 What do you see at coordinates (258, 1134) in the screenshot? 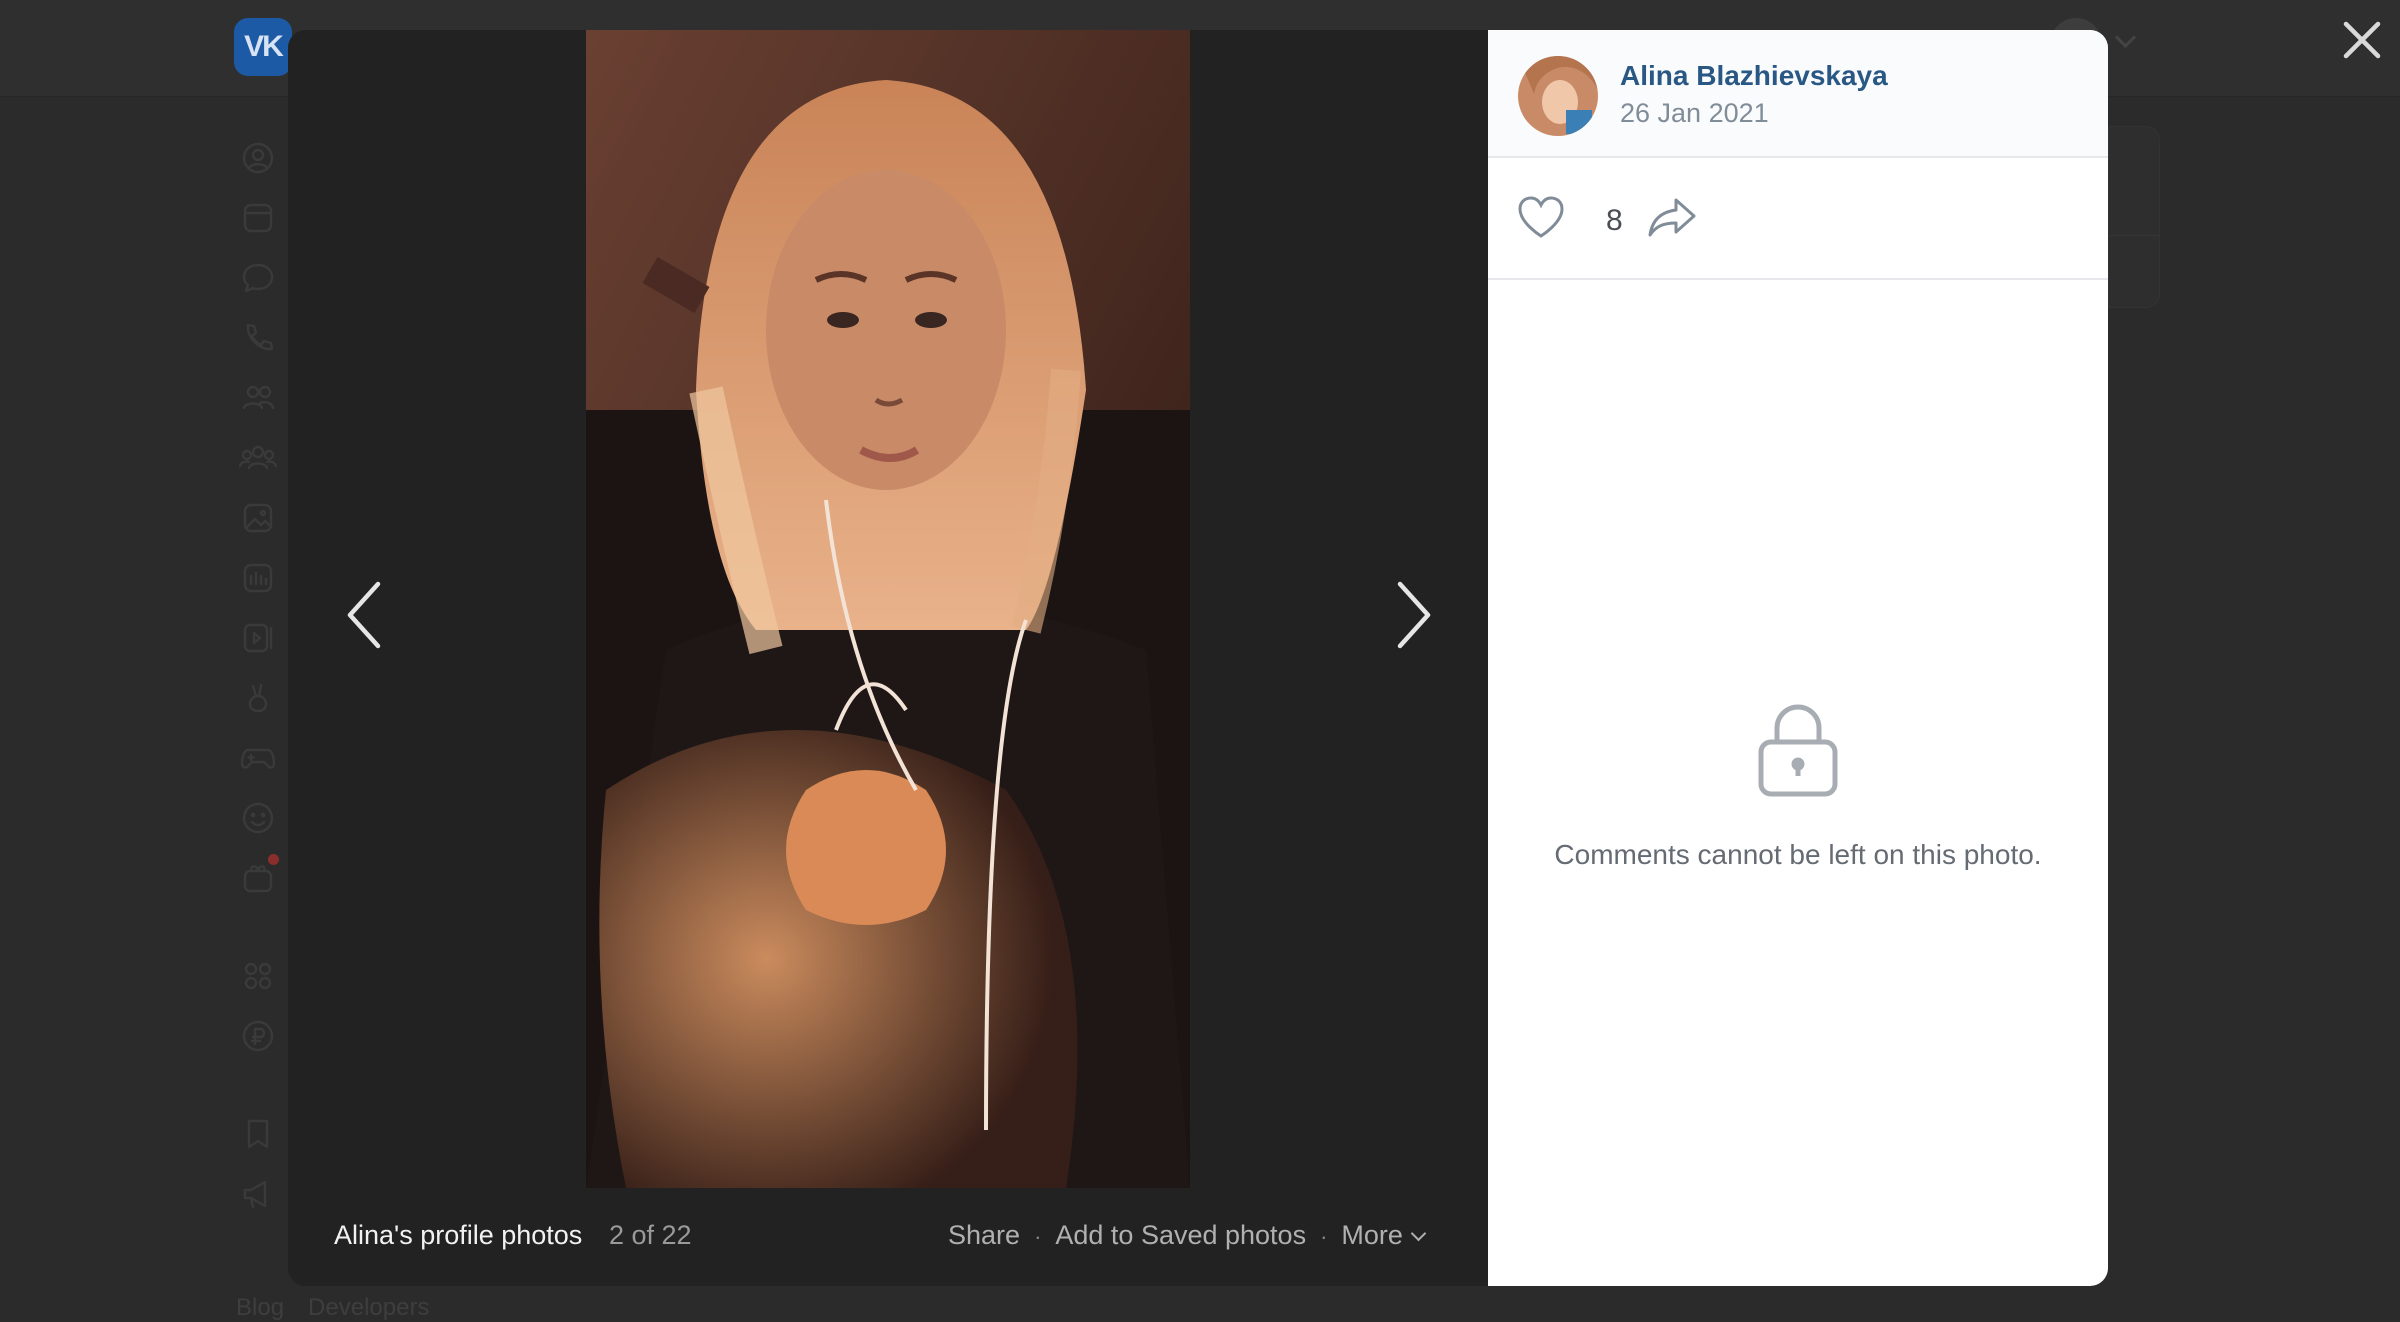
I see `bookmarks-icon` at bounding box center [258, 1134].